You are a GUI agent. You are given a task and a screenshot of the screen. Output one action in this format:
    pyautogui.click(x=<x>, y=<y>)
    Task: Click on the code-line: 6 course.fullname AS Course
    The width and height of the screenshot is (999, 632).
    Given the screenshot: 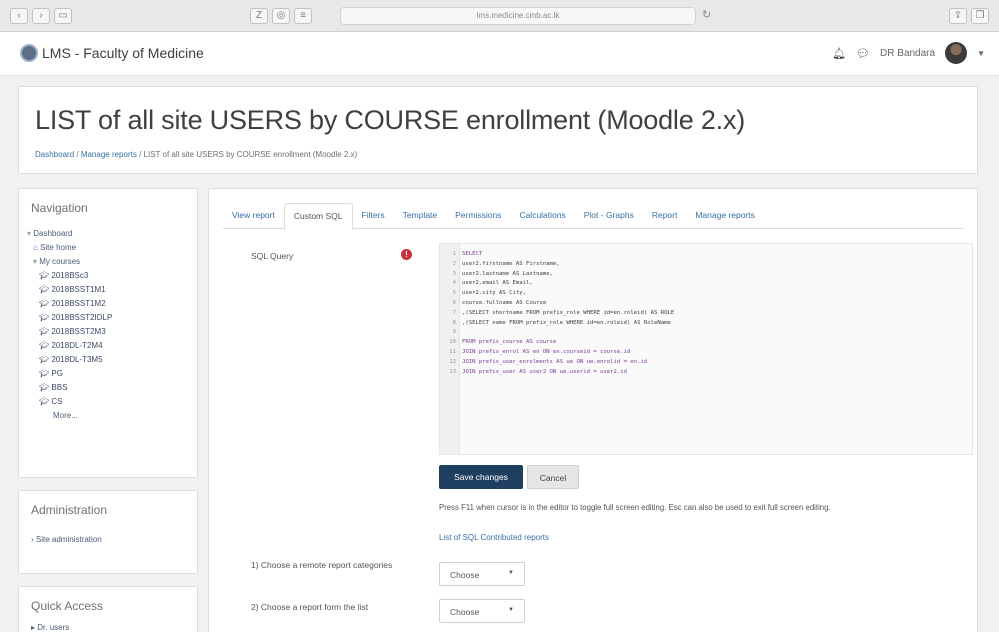 What is the action you would take?
    pyautogui.click(x=499, y=302)
    